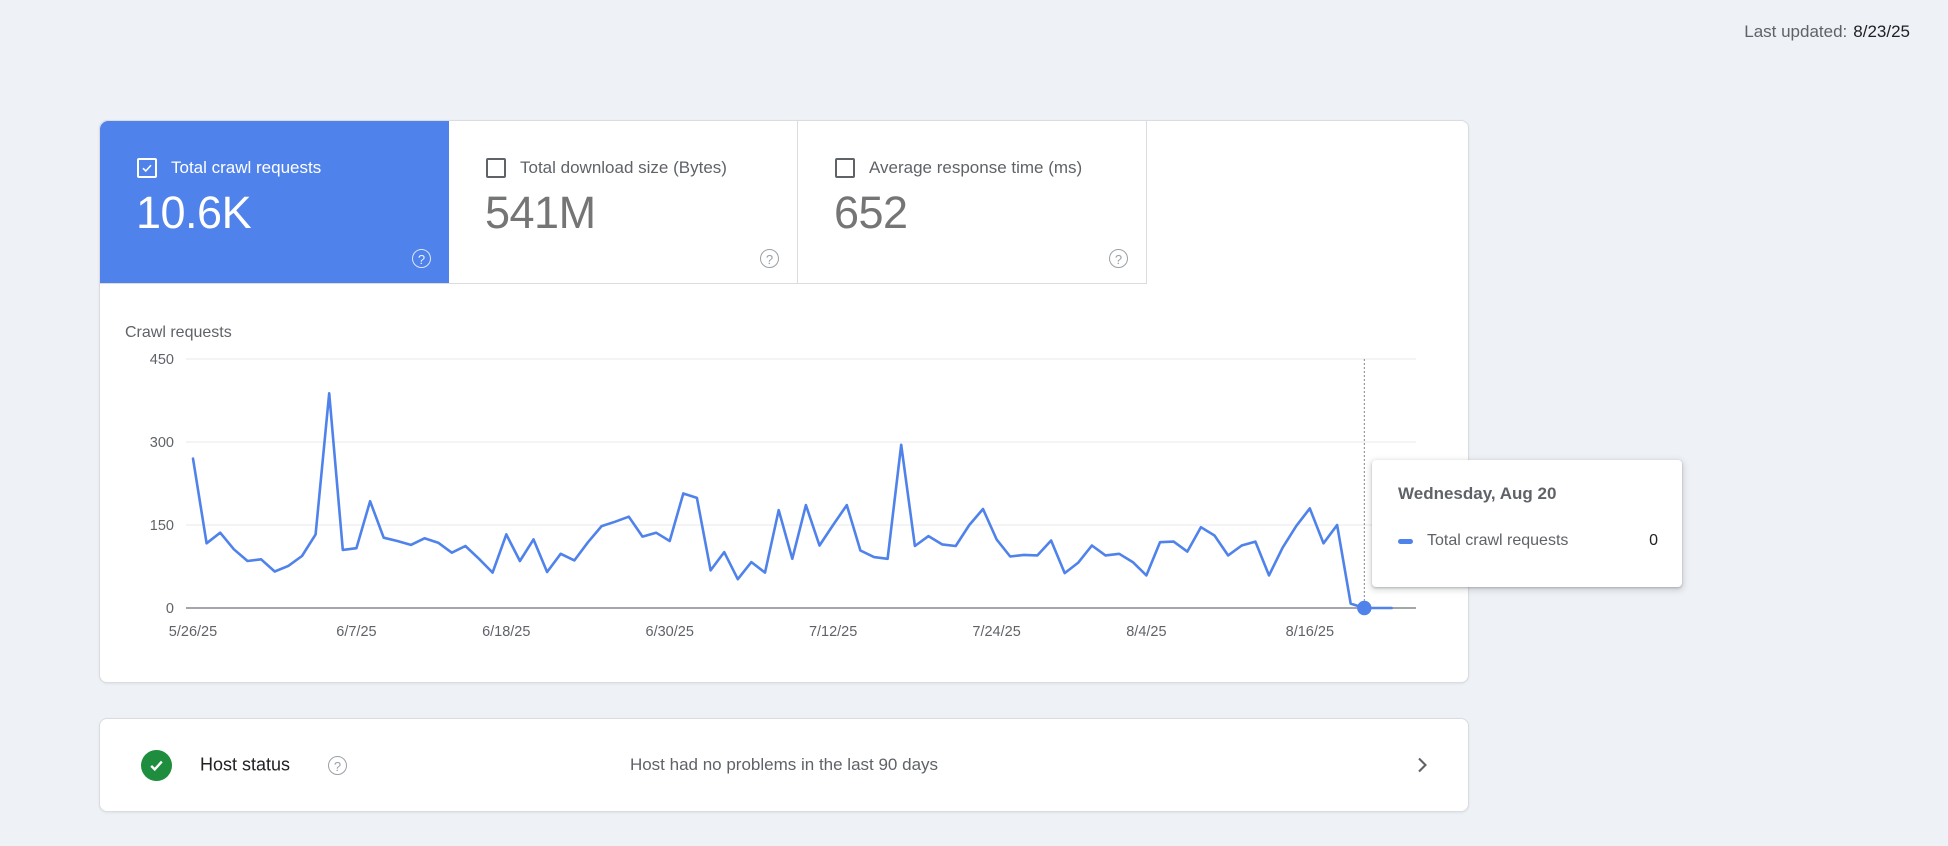 This screenshot has height=846, width=1948. I want to click on metric-card-header: Total crawl requests, so click(229, 168).